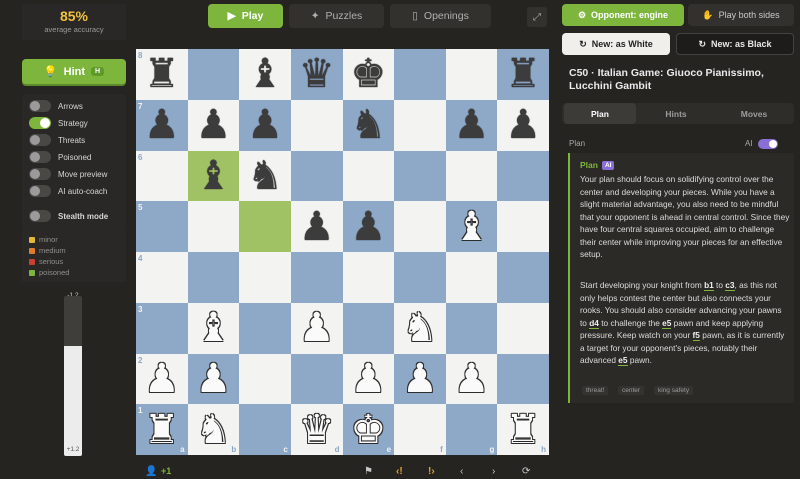  What do you see at coordinates (735, 44) in the screenshot?
I see `new-as-black-button: ↻ New: as Black` at bounding box center [735, 44].